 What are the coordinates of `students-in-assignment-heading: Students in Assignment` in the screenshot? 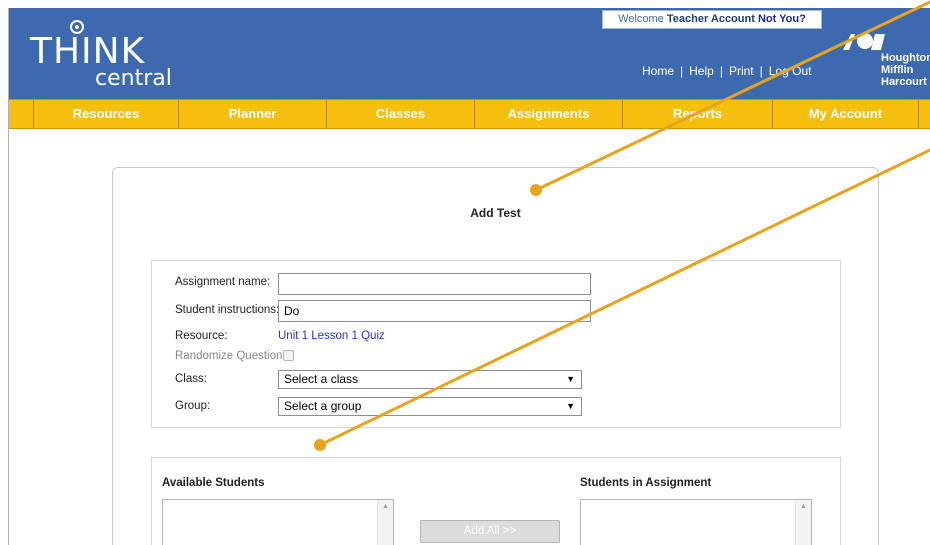 It's located at (646, 483).